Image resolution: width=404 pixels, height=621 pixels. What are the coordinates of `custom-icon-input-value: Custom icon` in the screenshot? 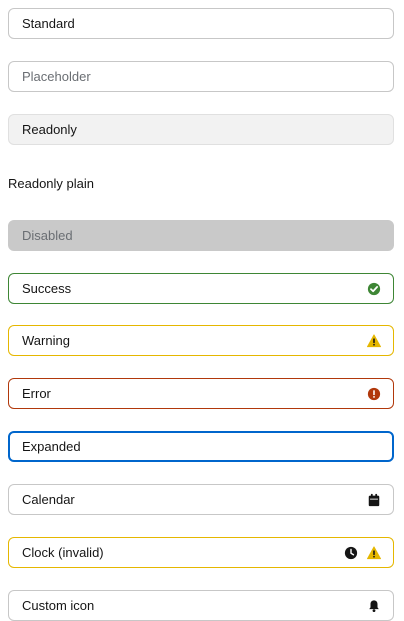 It's located at (58, 605).